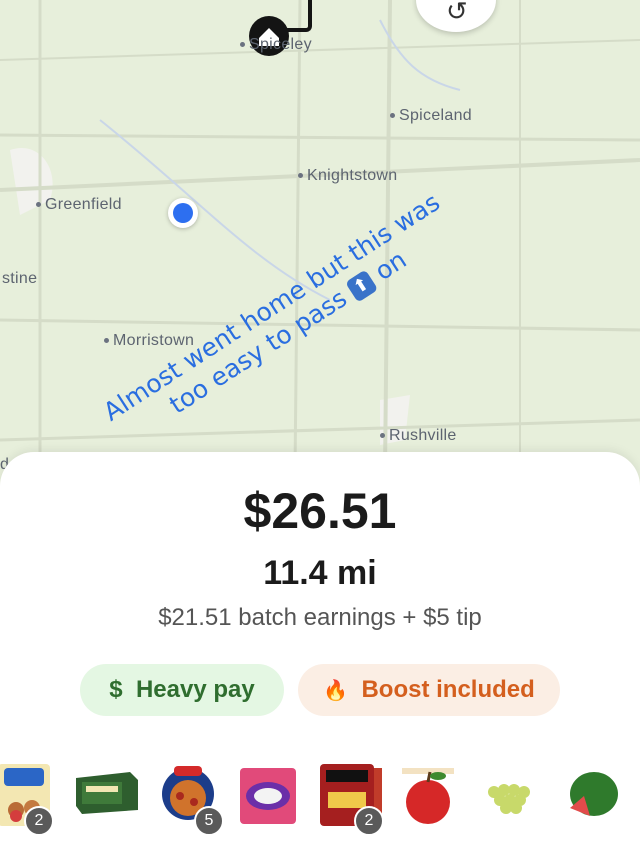  What do you see at coordinates (209, 821) in the screenshot?
I see `item-quantity: 5` at bounding box center [209, 821].